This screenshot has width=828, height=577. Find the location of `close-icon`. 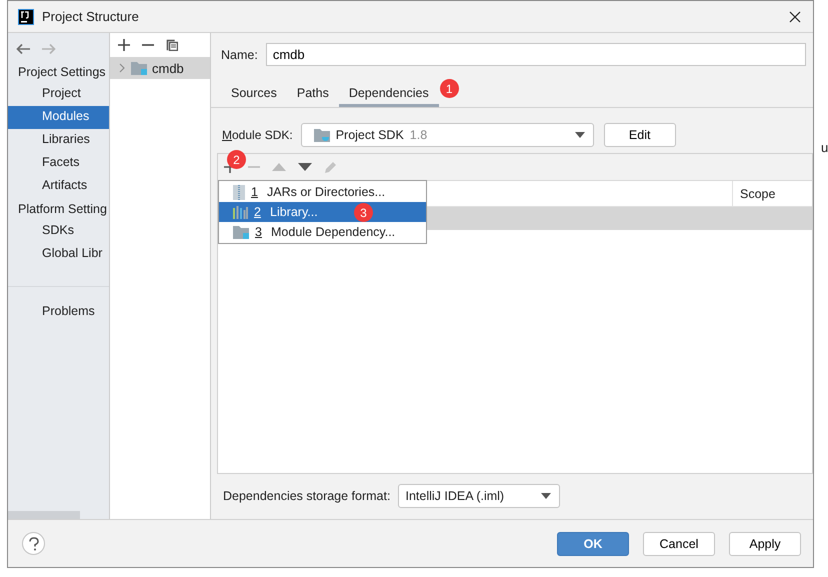

close-icon is located at coordinates (795, 16).